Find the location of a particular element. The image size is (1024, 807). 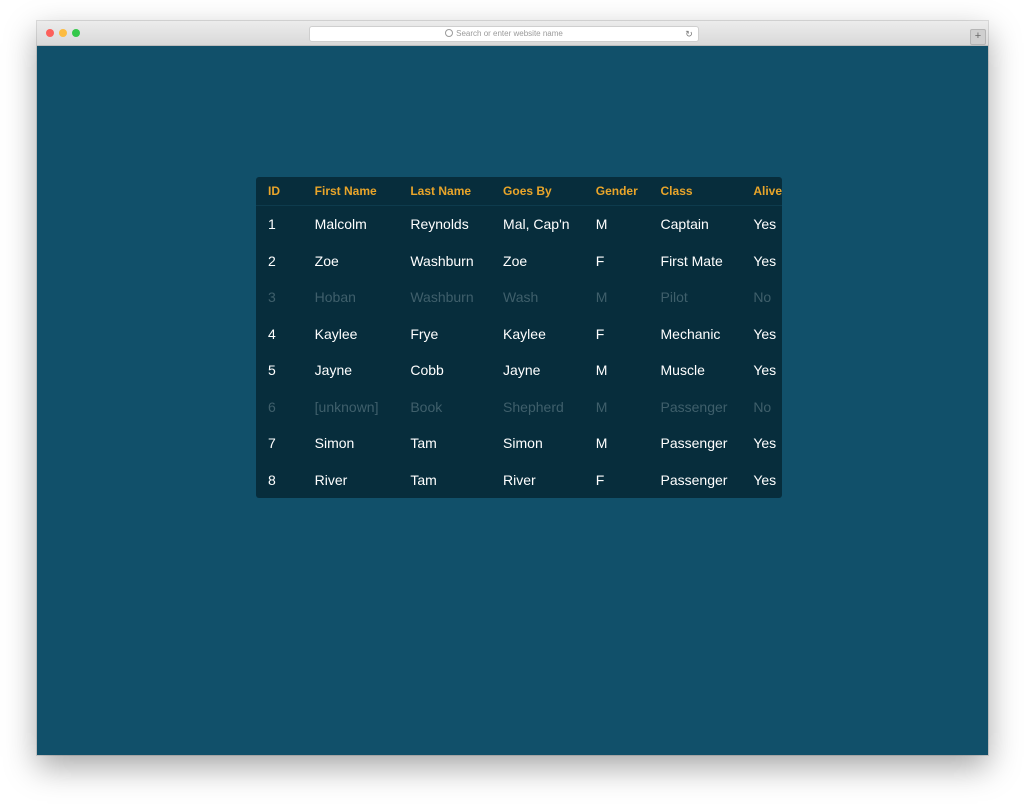

cell-class: Captain is located at coordinates (684, 224).